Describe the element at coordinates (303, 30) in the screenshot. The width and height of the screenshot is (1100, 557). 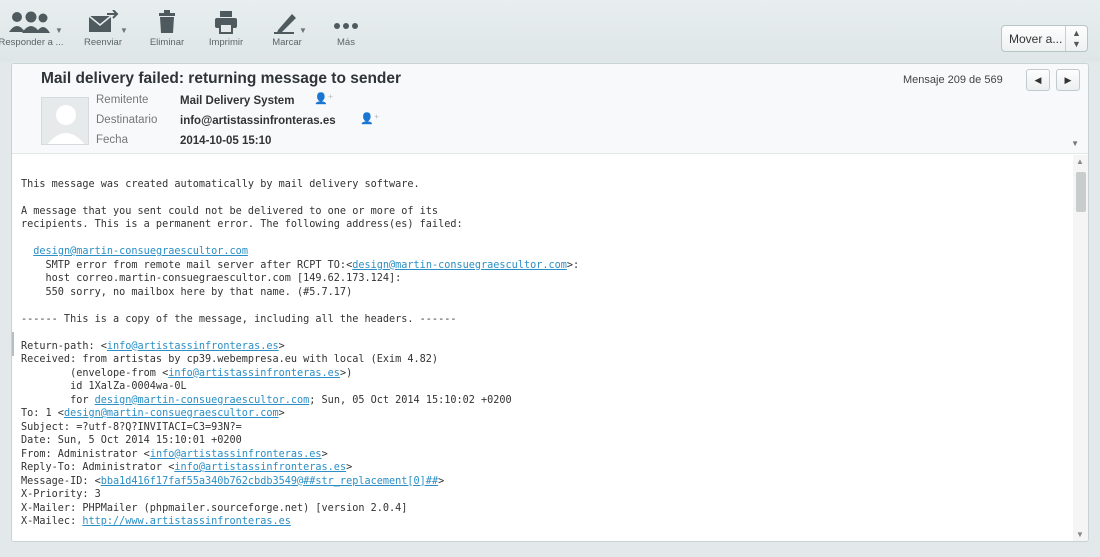
I see `mark-dropdown-icon: ▼` at that location.